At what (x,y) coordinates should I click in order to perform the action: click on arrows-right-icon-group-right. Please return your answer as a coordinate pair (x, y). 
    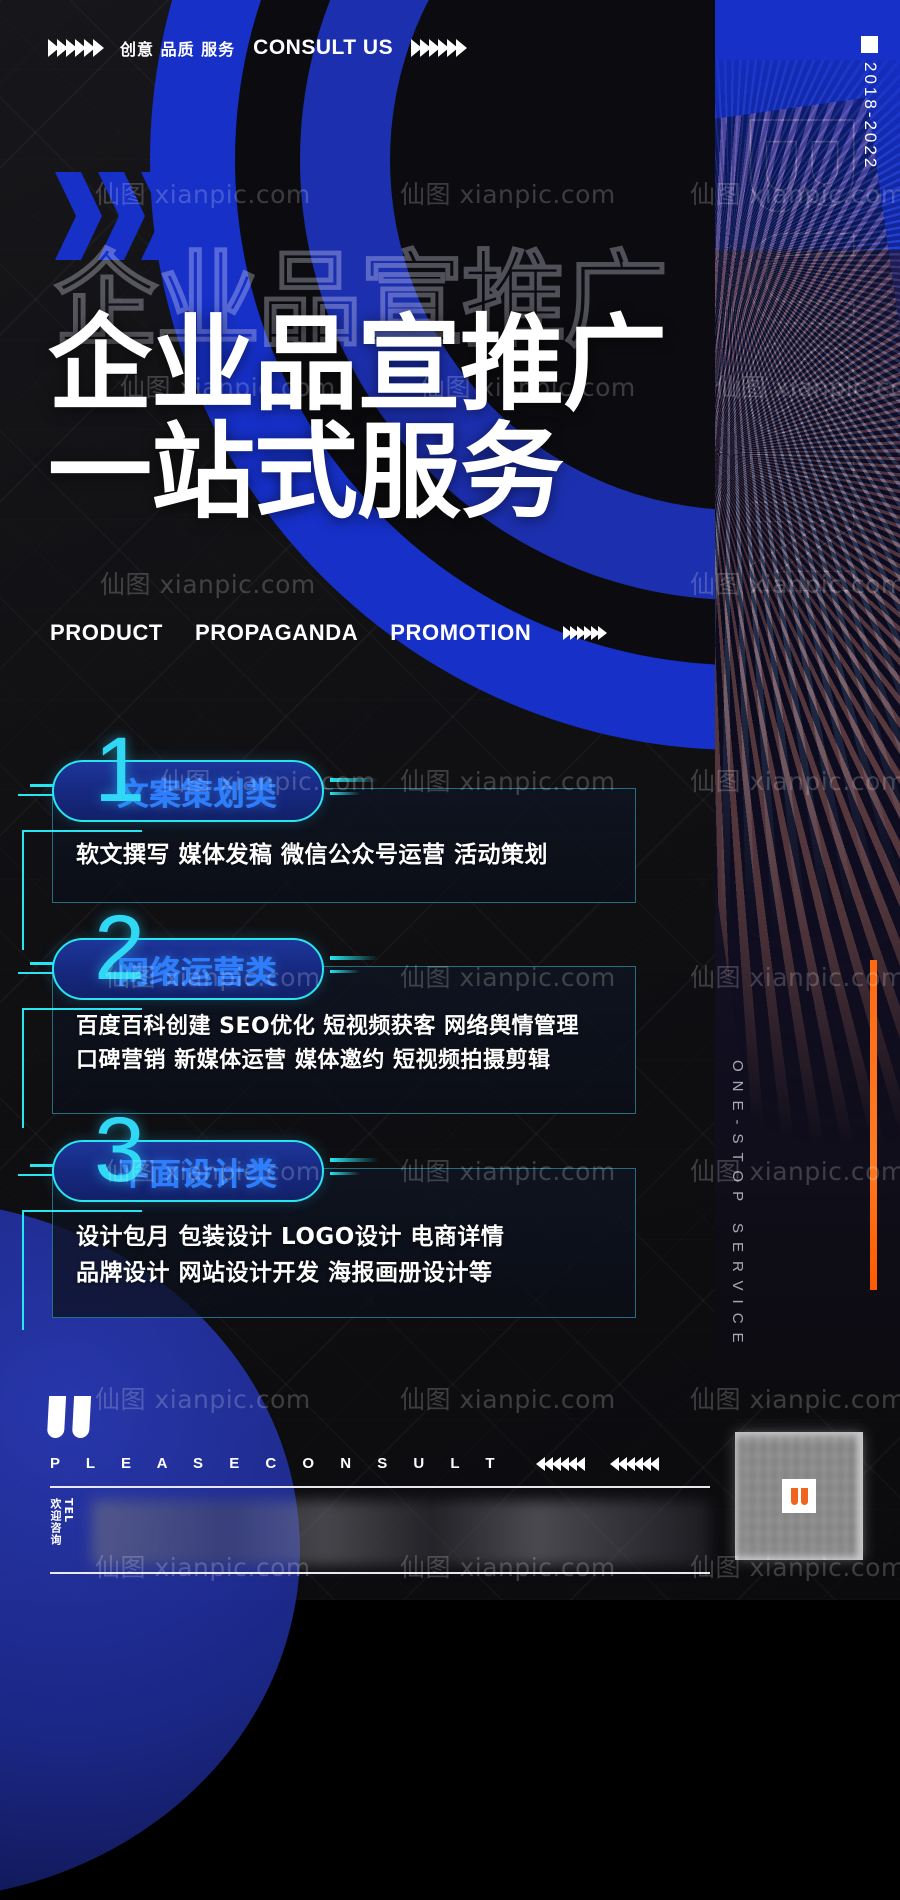
    Looking at the image, I should click on (439, 48).